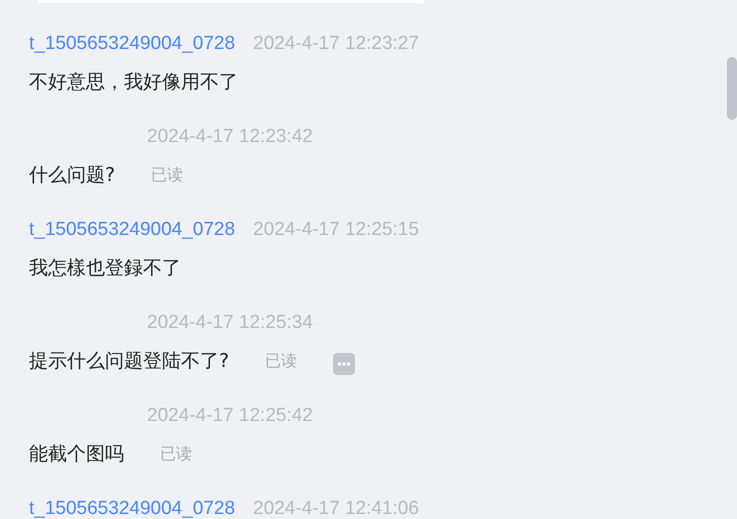  I want to click on message-time: 2024-4-17 12:25:42, so click(230, 416).